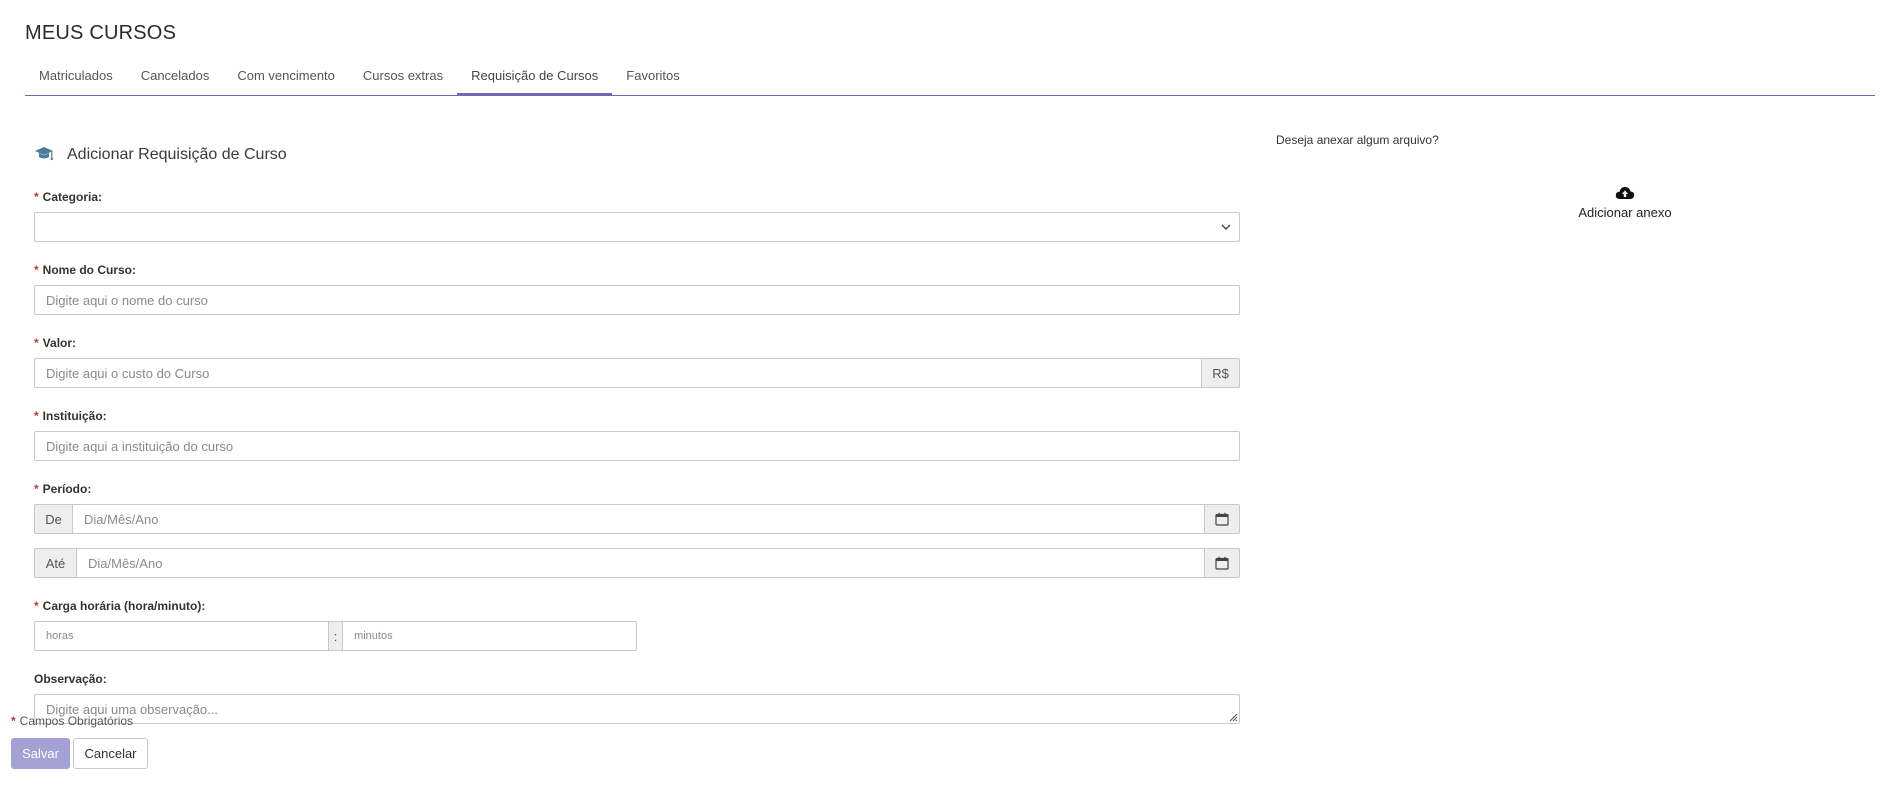  I want to click on valor-label: Valor:, so click(59, 343).